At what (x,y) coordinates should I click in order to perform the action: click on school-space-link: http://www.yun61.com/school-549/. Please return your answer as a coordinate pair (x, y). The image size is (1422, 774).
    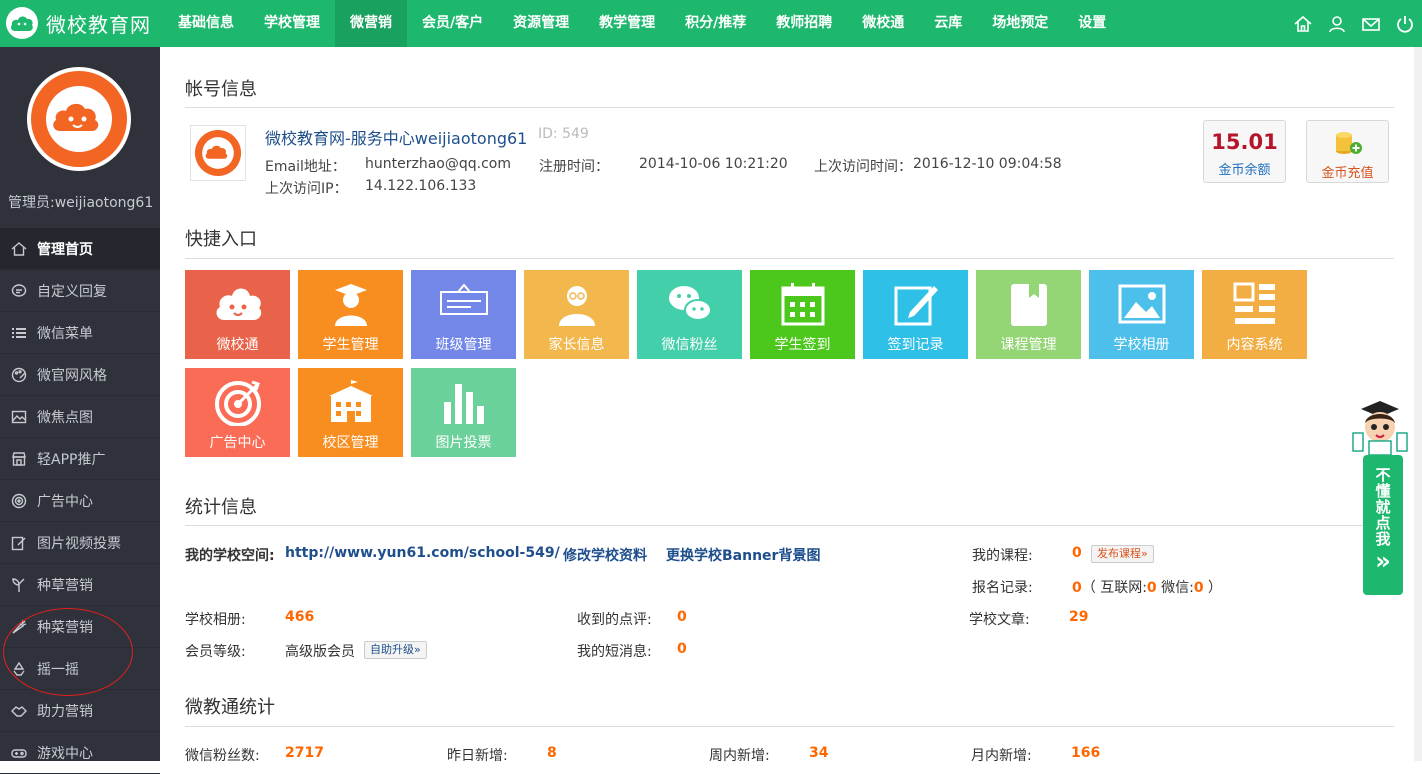
    Looking at the image, I should click on (422, 553).